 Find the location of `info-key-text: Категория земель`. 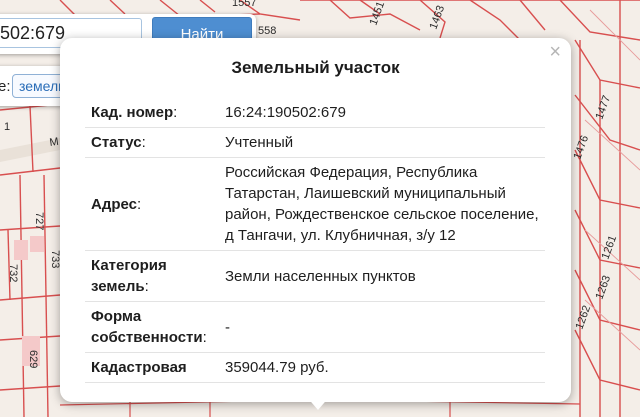

info-key-text: Категория земель is located at coordinates (129, 276).